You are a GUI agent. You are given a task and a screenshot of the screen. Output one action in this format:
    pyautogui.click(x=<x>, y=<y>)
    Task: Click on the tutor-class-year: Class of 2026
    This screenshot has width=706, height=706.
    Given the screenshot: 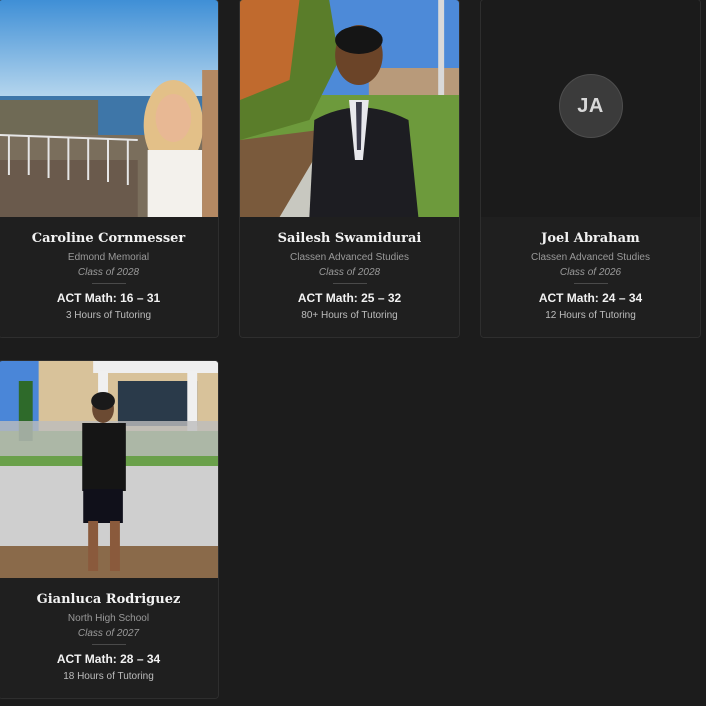 What is the action you would take?
    pyautogui.click(x=590, y=272)
    